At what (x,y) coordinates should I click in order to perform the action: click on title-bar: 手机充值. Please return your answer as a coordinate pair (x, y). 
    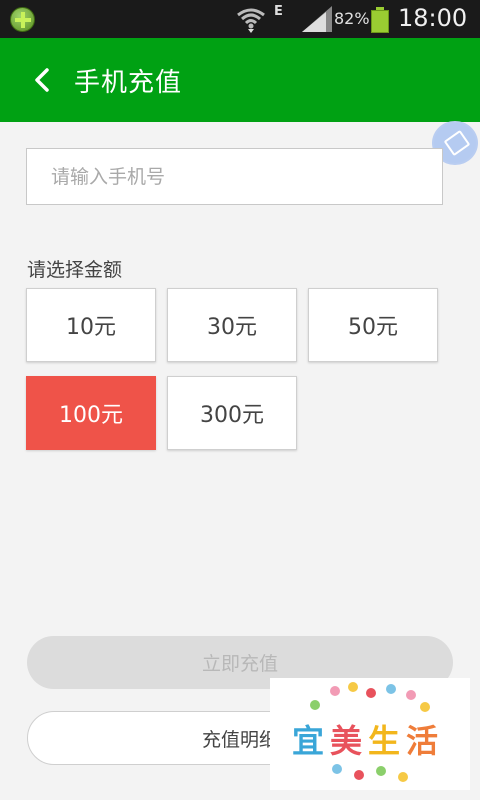
    Looking at the image, I should click on (240, 80).